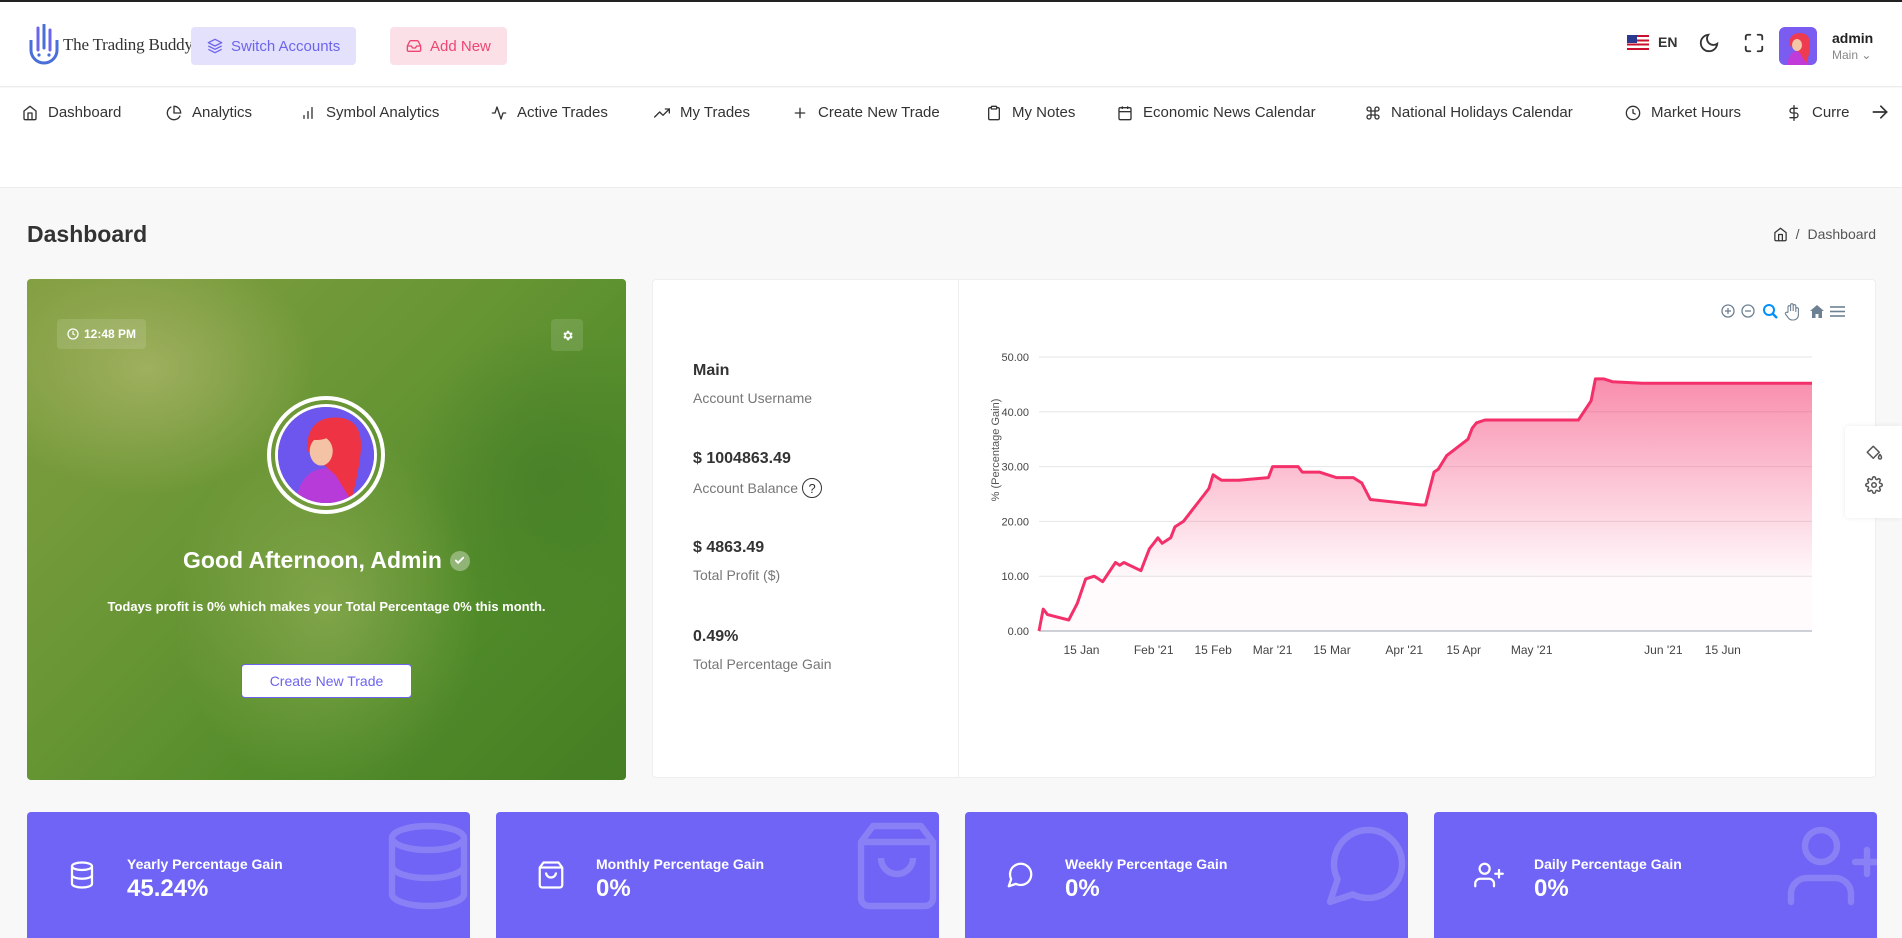 The height and width of the screenshot is (938, 1902). I want to click on help-icon: ?, so click(812, 488).